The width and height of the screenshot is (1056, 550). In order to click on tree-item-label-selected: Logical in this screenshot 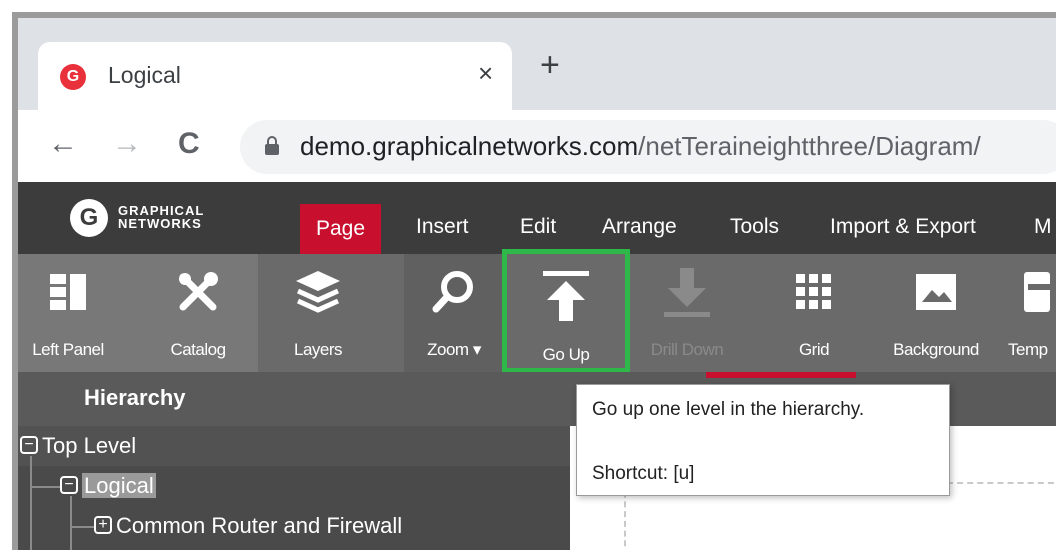, I will do `click(119, 485)`.